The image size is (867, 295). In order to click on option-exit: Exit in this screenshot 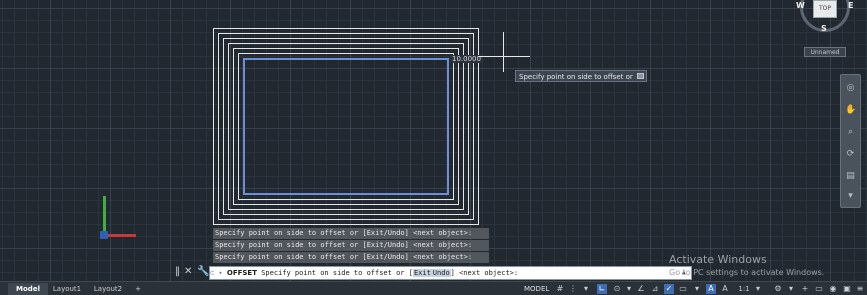, I will do `click(422, 273)`.